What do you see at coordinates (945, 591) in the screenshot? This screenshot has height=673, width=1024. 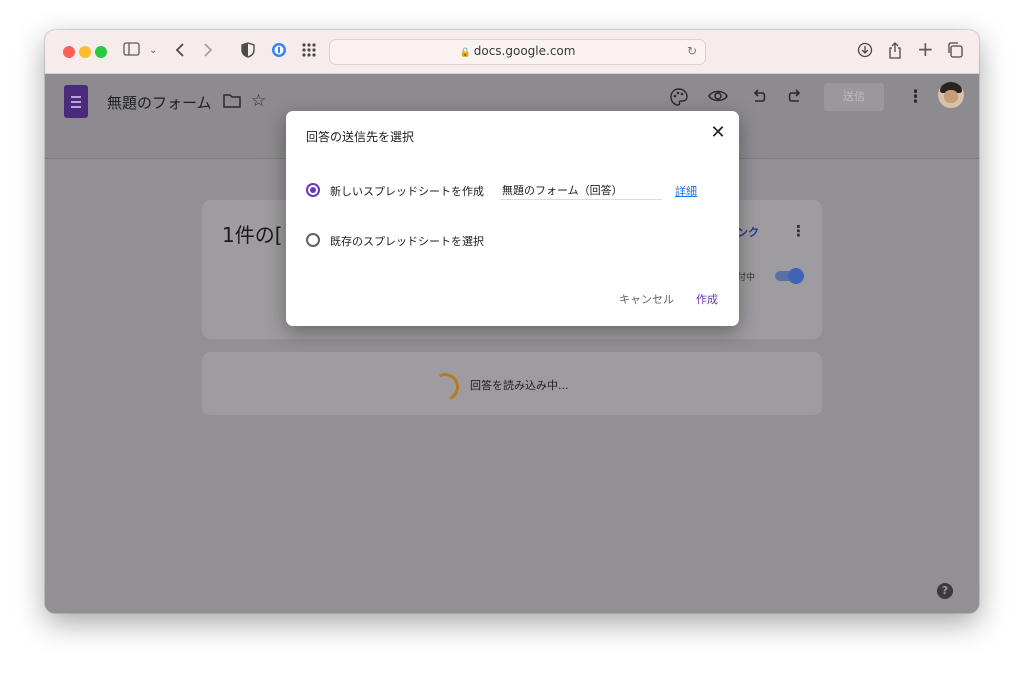 I see `help-icon: ?` at bounding box center [945, 591].